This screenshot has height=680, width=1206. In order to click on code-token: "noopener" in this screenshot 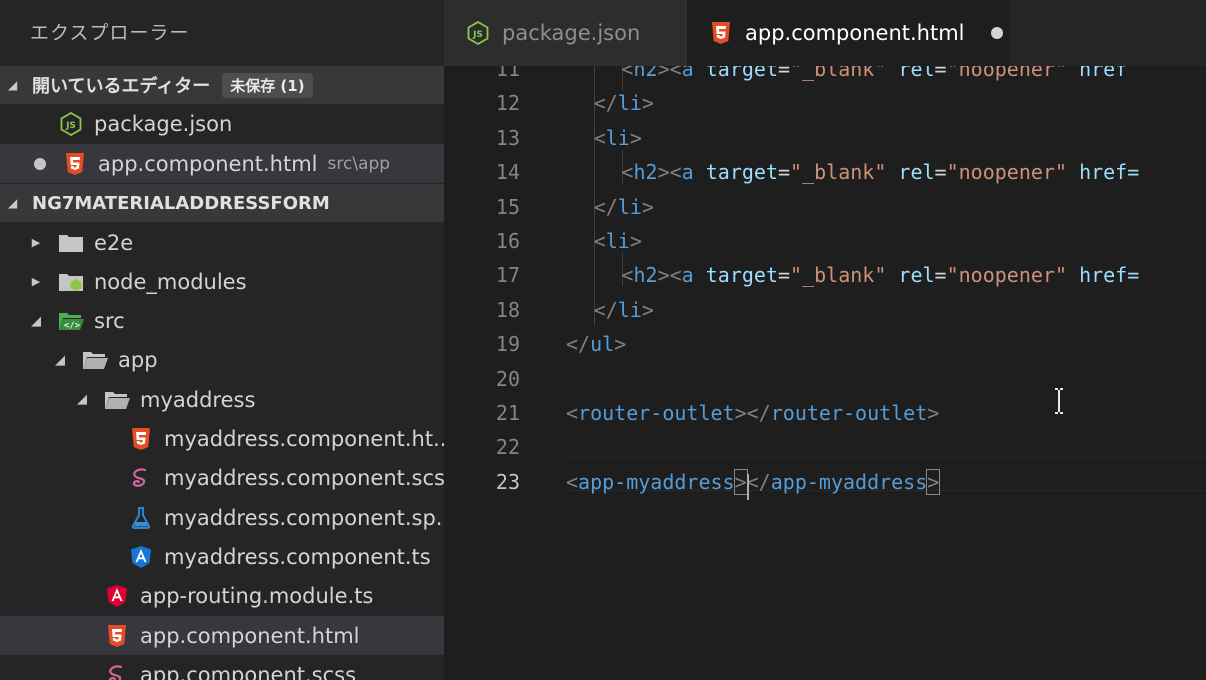, I will do `click(1007, 73)`.